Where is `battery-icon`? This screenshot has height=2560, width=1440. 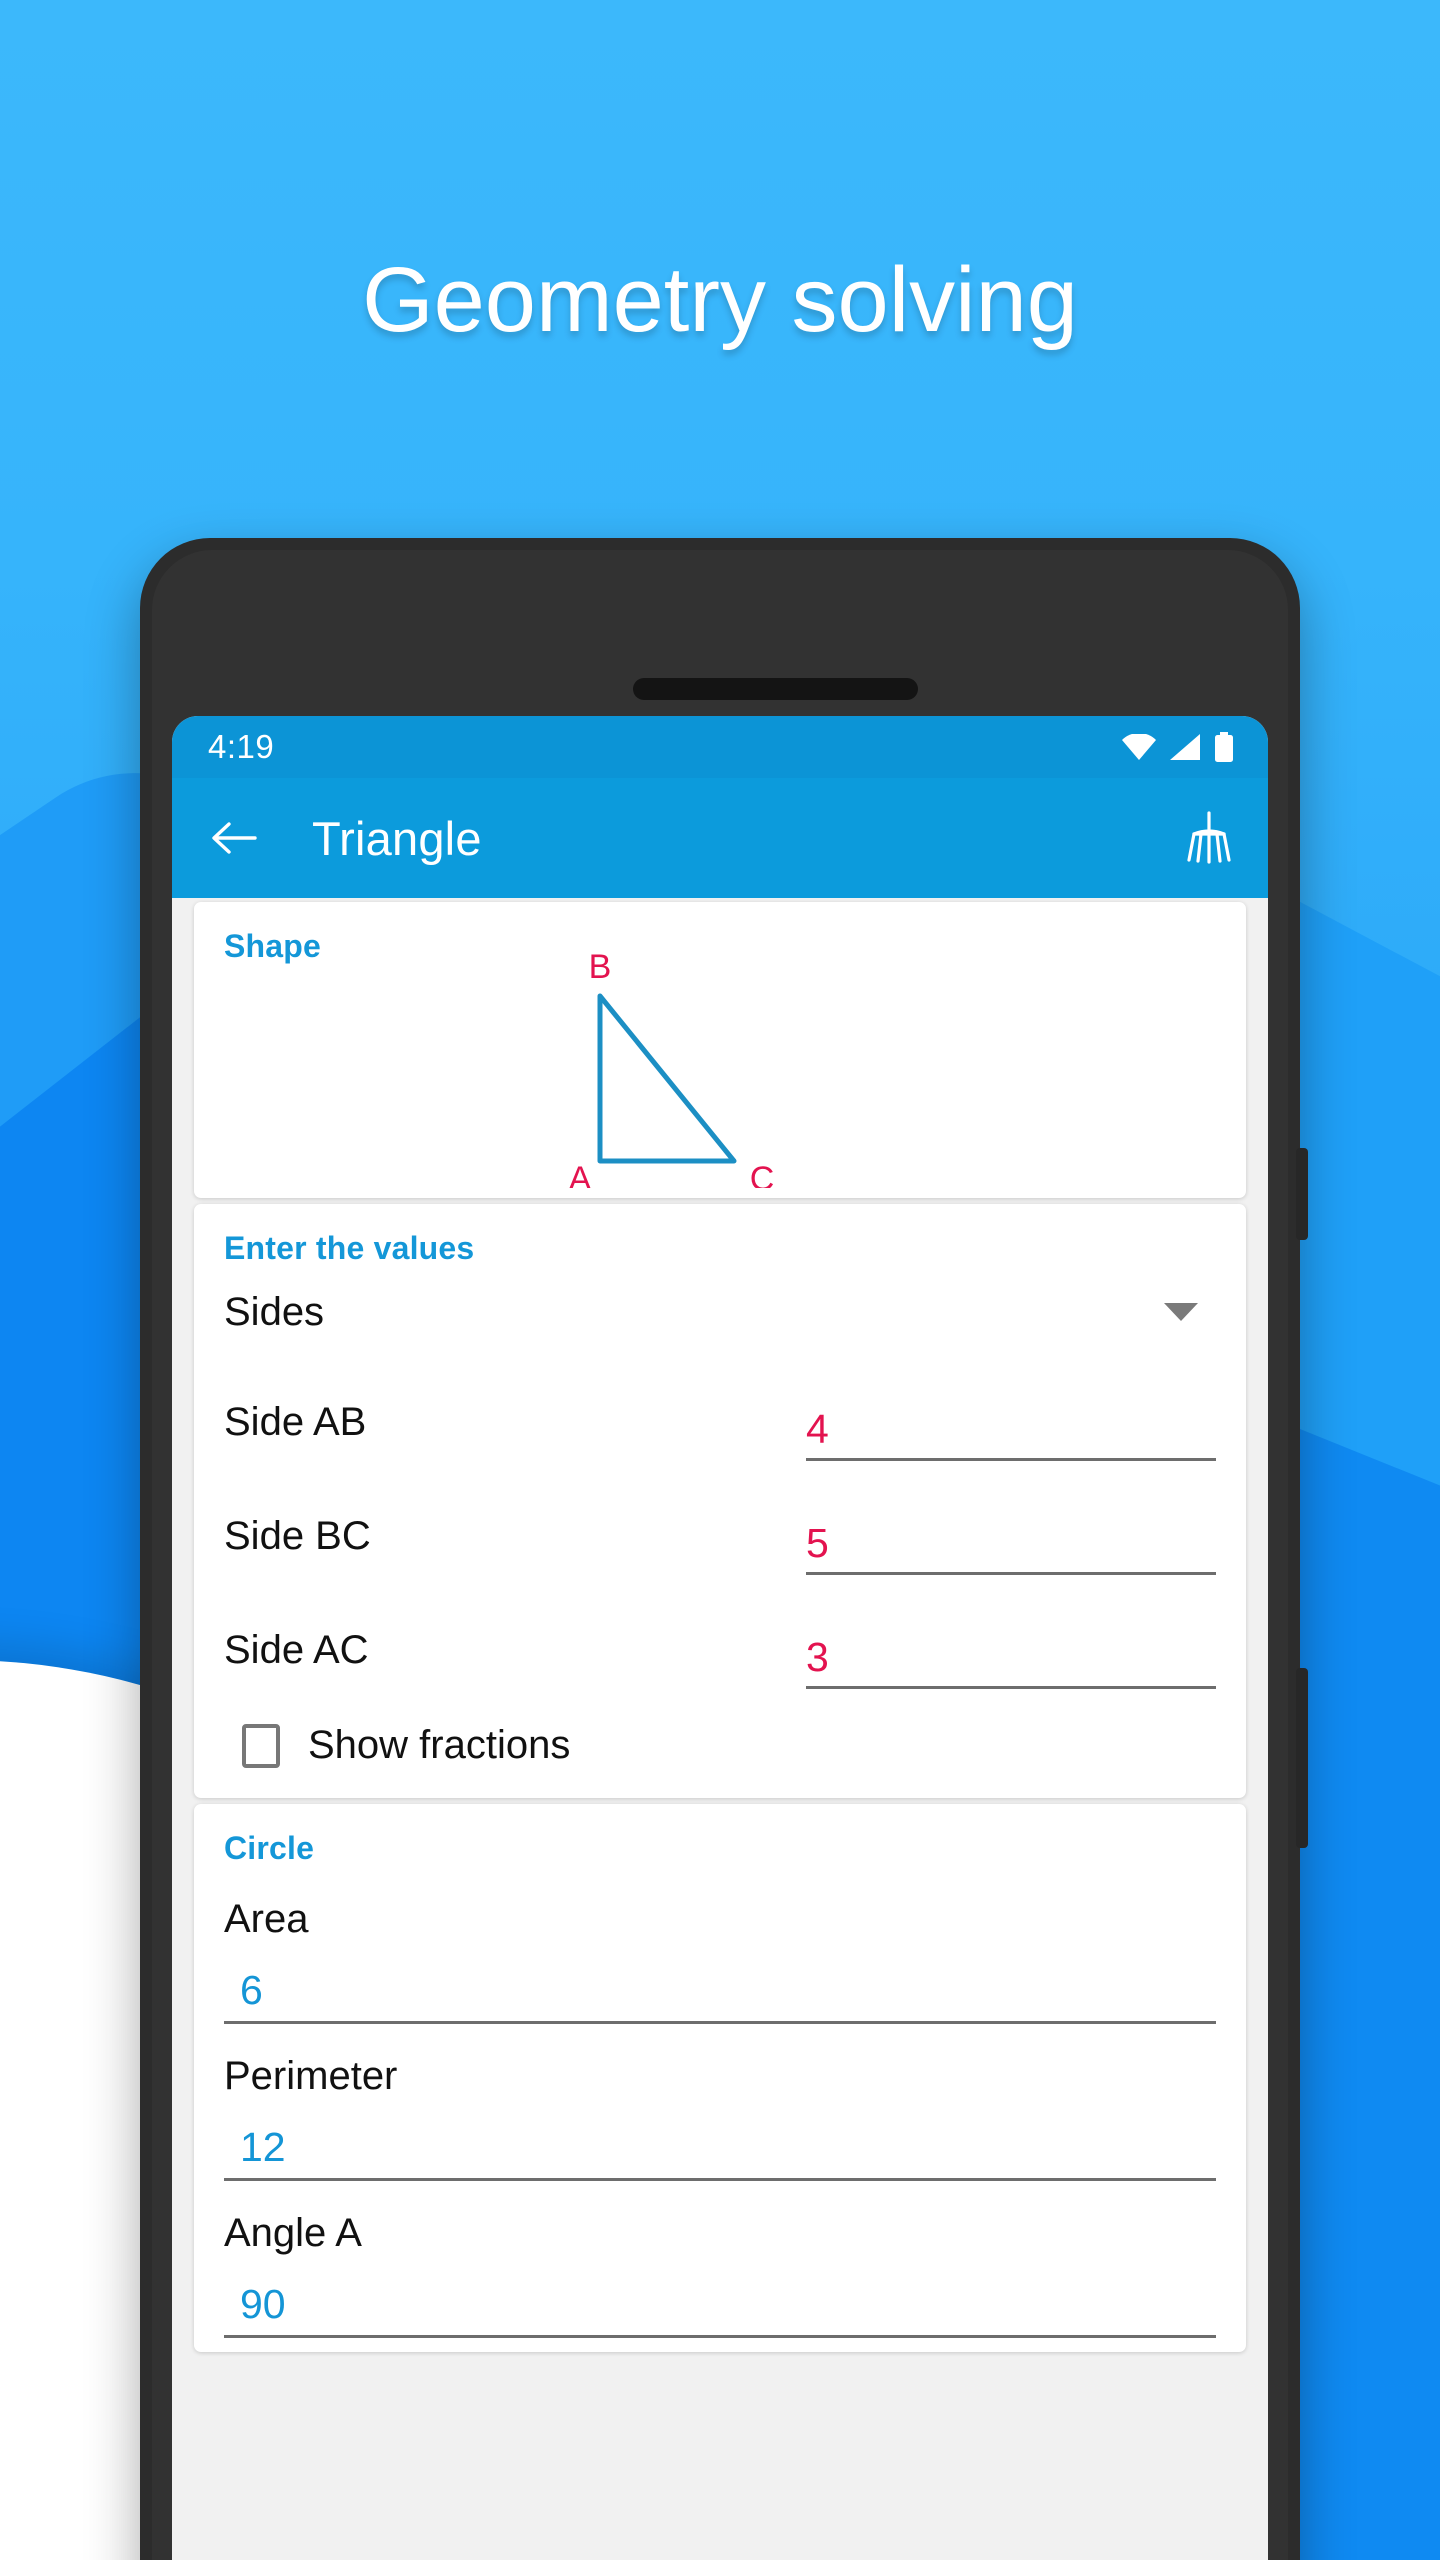
battery-icon is located at coordinates (1224, 747).